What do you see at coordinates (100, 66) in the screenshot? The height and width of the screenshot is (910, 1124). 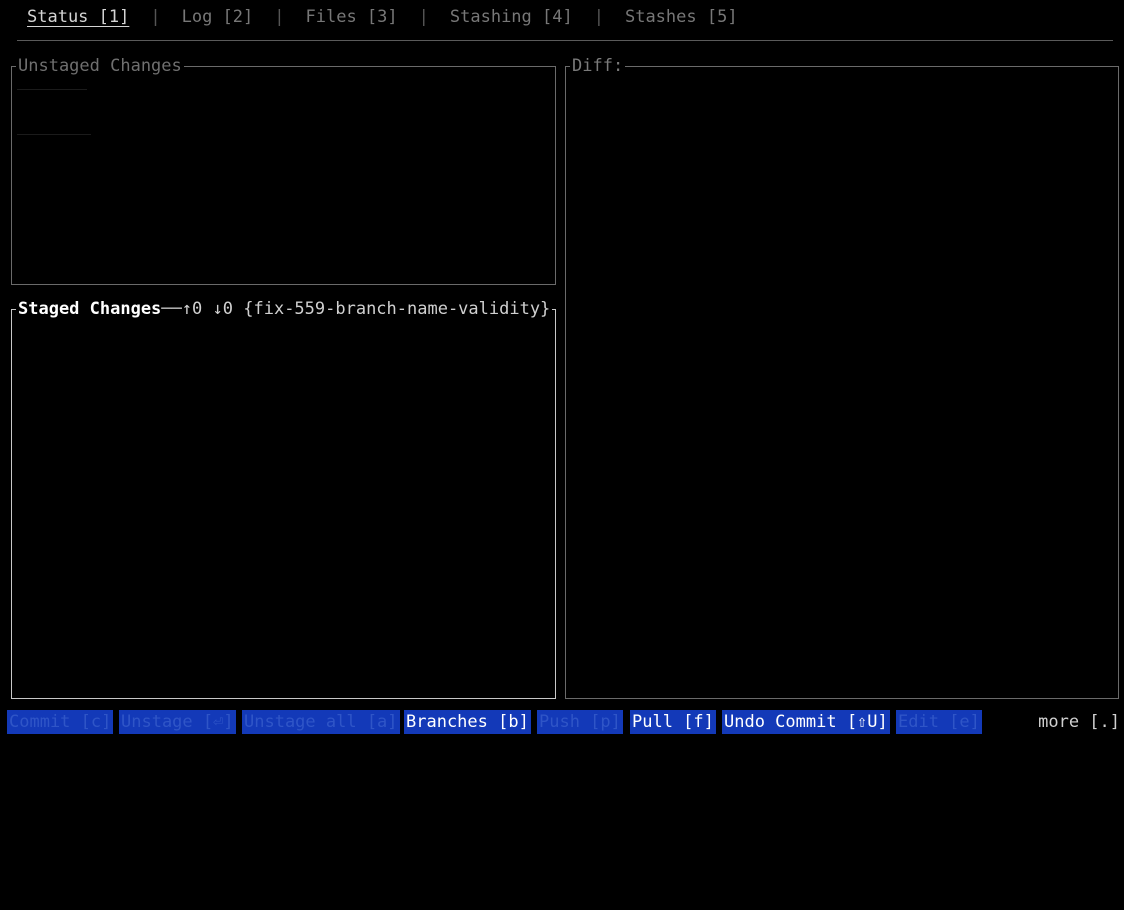 I see `unstaged-changes-title: Unstaged Changes` at bounding box center [100, 66].